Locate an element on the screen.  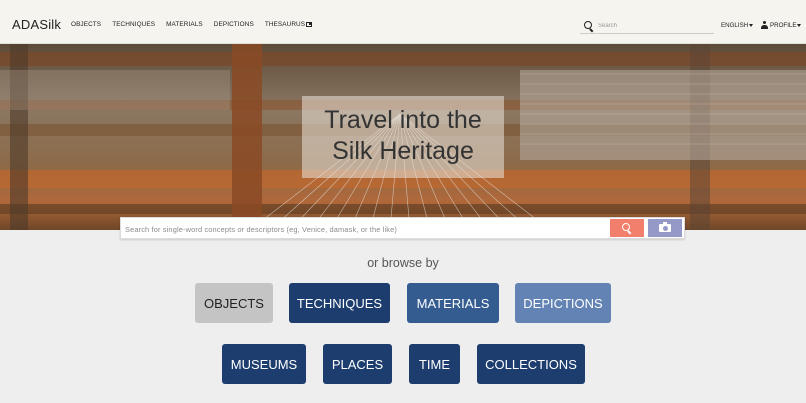
language-selector: ENGLISH is located at coordinates (737, 25).